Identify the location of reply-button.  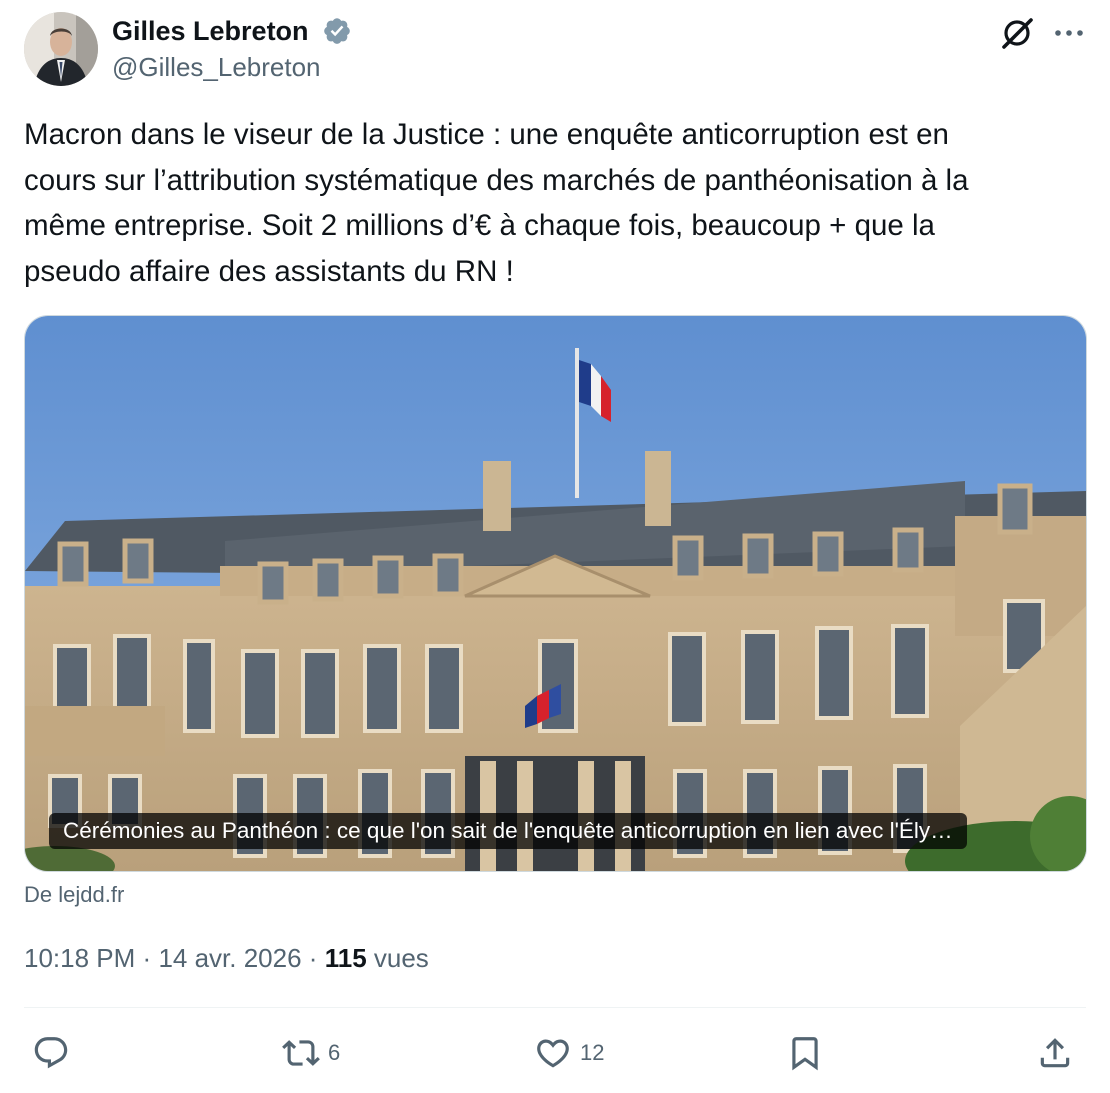
(55, 1053).